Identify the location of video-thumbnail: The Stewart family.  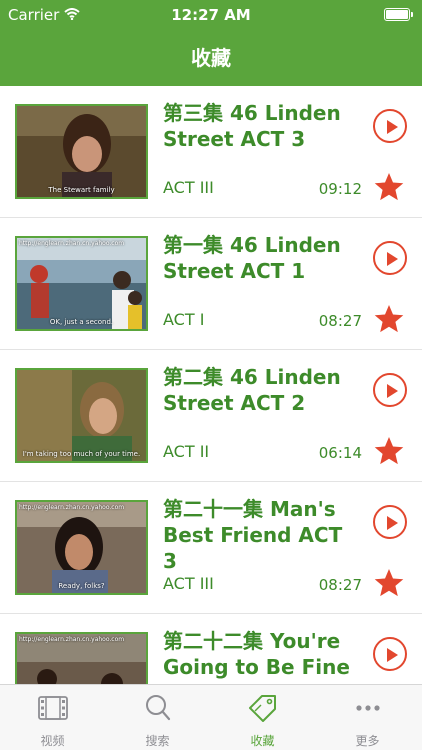
(81, 151).